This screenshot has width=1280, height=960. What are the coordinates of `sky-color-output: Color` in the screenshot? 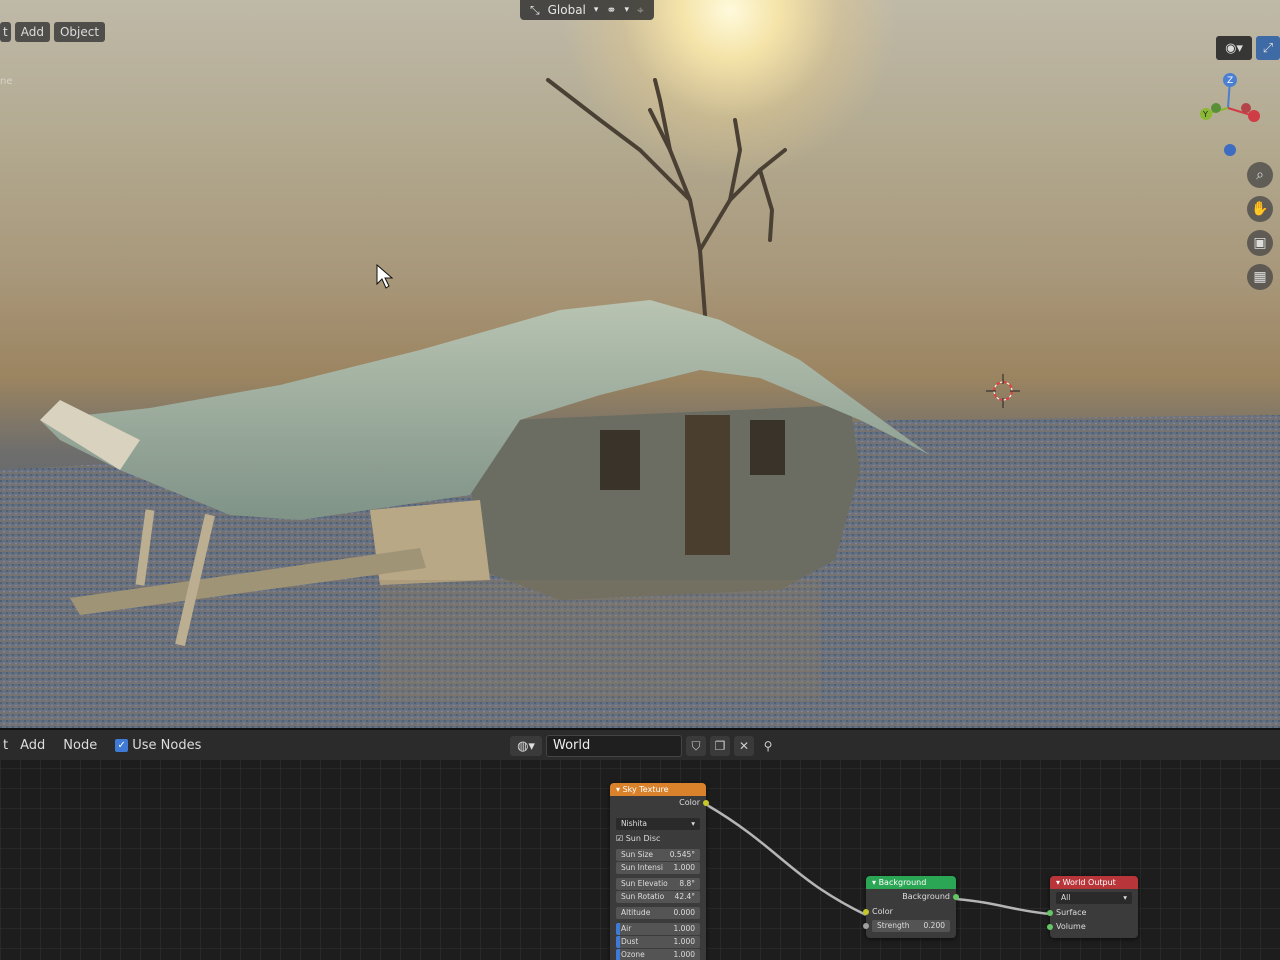 It's located at (659, 803).